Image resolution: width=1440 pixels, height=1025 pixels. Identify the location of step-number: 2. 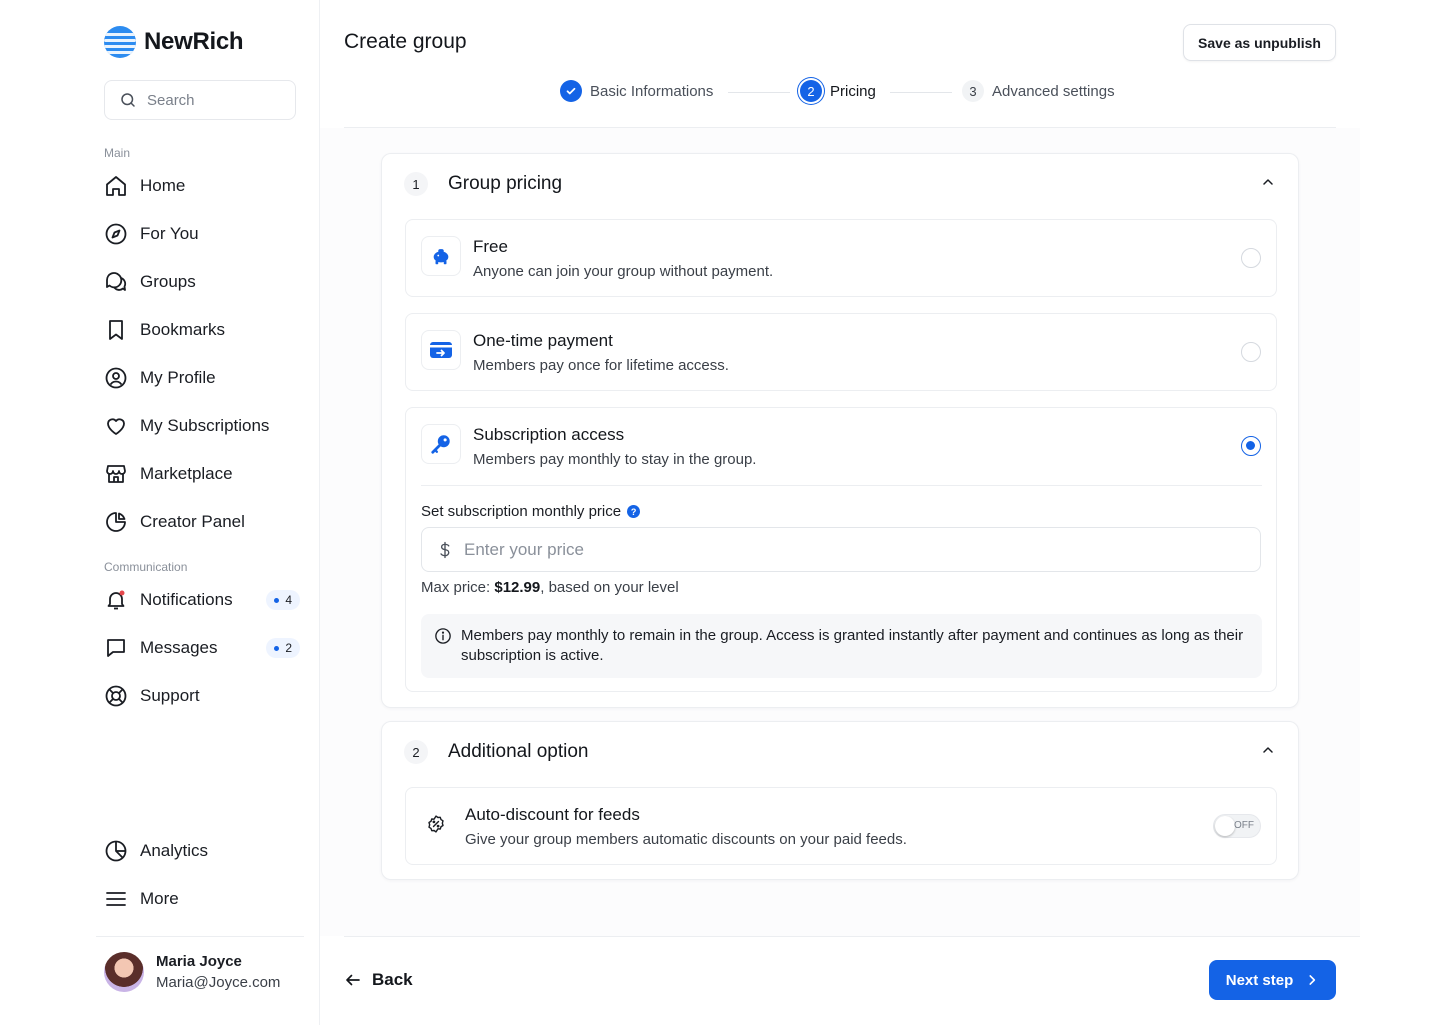
(811, 91).